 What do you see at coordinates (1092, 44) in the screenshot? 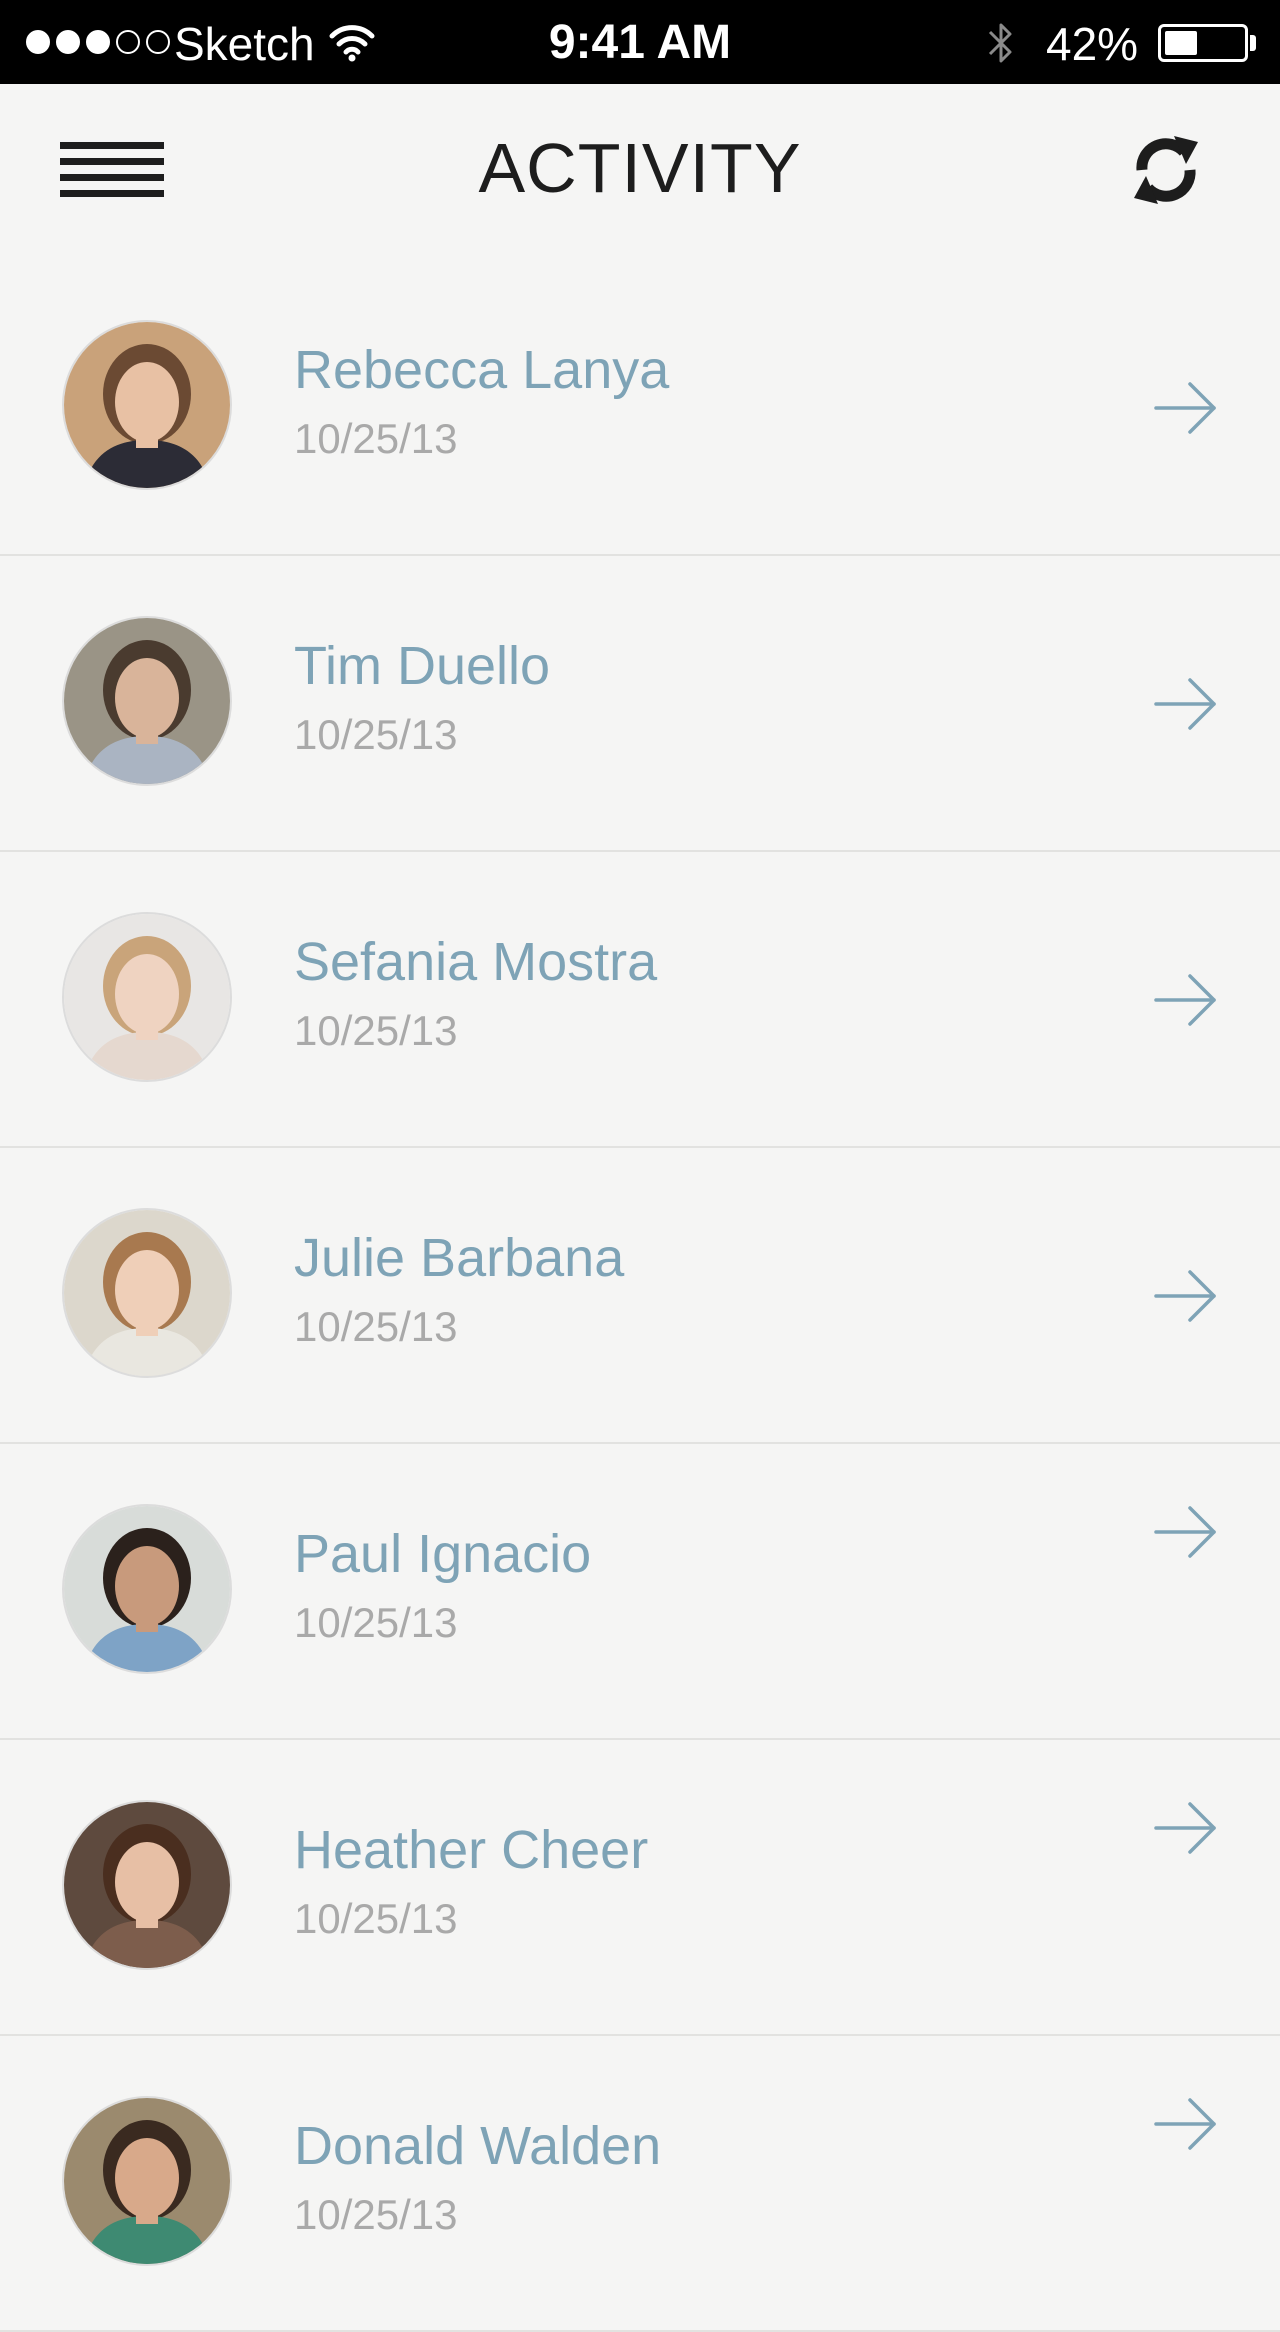
I see `battery-percent: 42%` at bounding box center [1092, 44].